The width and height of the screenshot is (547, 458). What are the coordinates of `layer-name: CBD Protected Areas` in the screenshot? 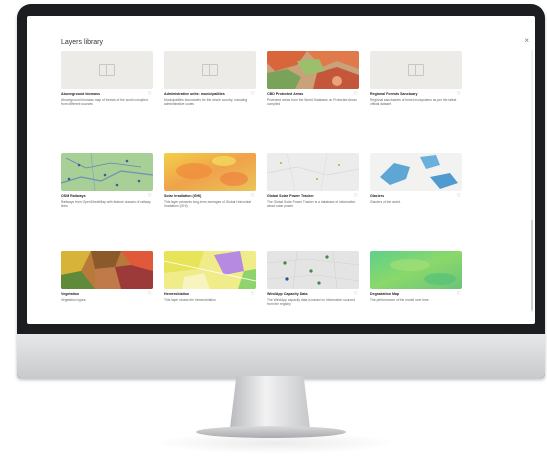 It's located at (285, 94).